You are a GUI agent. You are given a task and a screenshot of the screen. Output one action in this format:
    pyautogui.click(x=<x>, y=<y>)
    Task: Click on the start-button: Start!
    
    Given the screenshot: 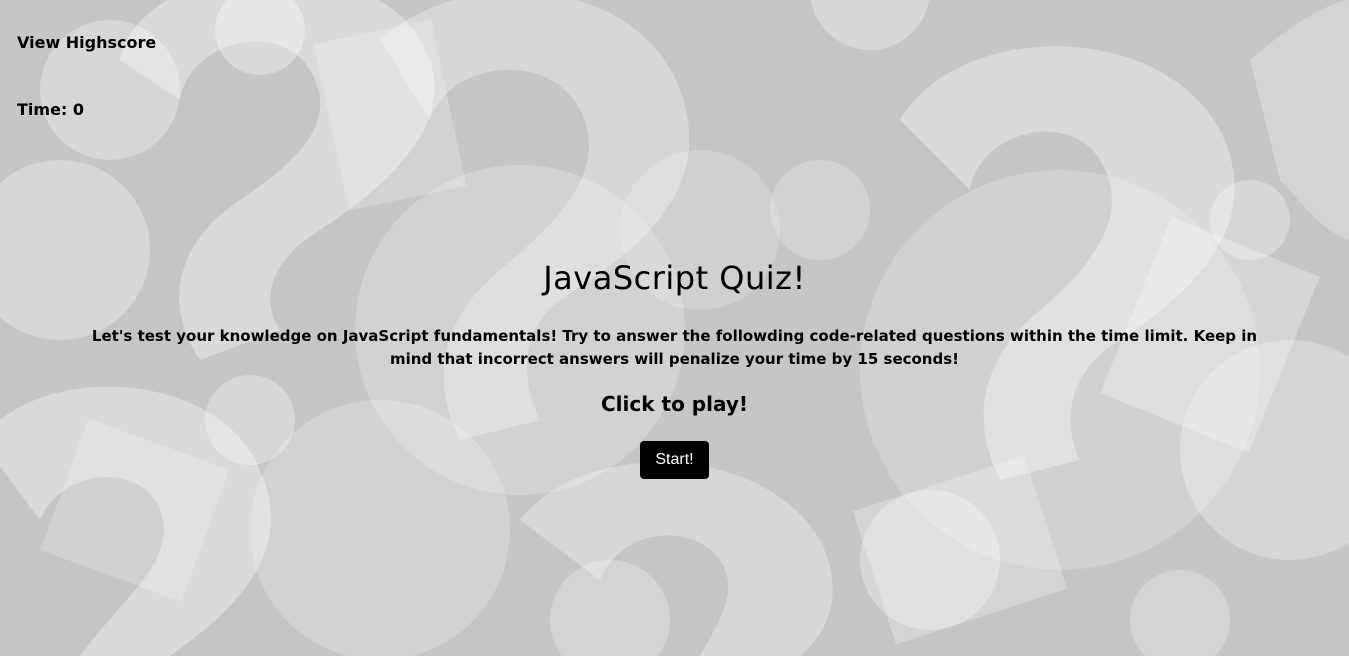 What is the action you would take?
    pyautogui.click(x=674, y=460)
    